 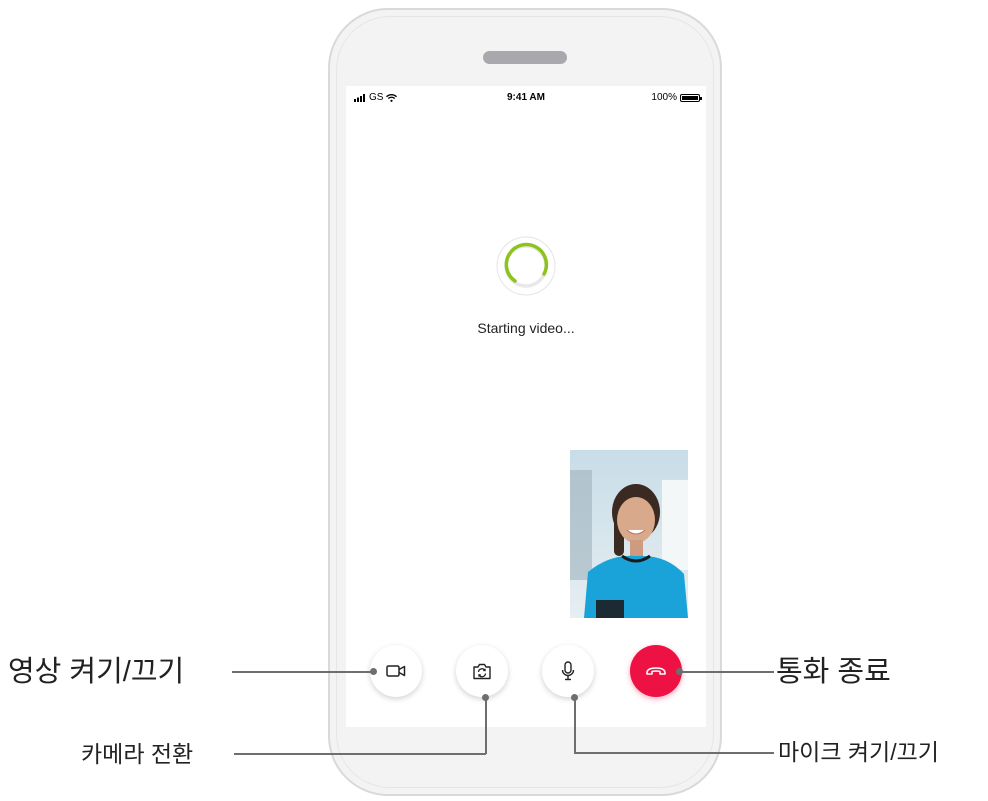 I want to click on callout-line-switch-v, so click(x=486, y=725).